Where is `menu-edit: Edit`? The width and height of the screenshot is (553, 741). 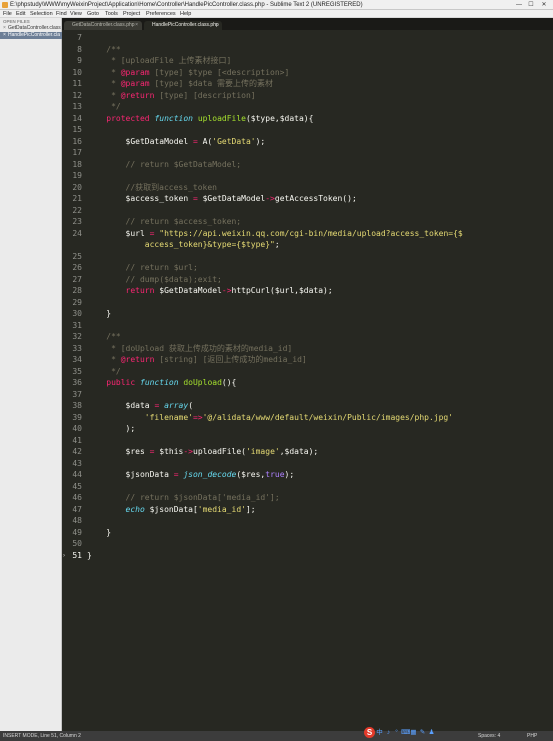 menu-edit: Edit is located at coordinates (20, 14).